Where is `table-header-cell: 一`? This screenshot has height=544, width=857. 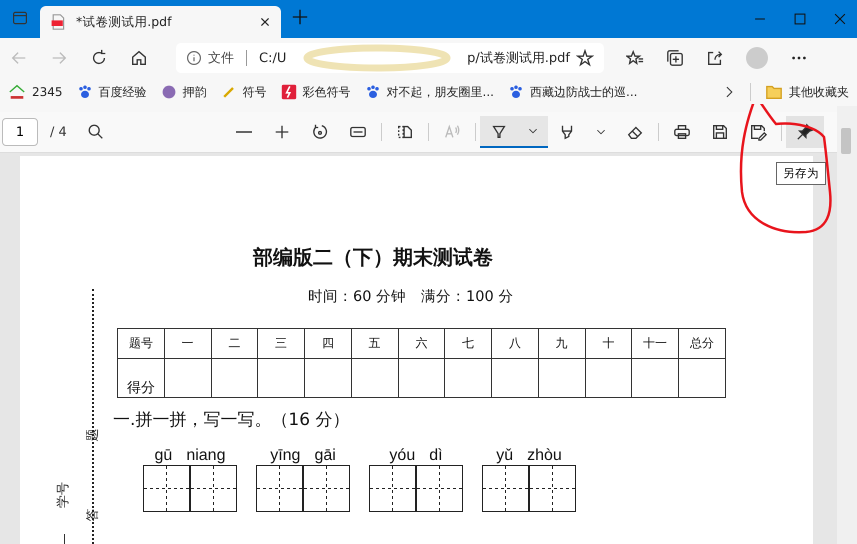 table-header-cell: 一 is located at coordinates (188, 343).